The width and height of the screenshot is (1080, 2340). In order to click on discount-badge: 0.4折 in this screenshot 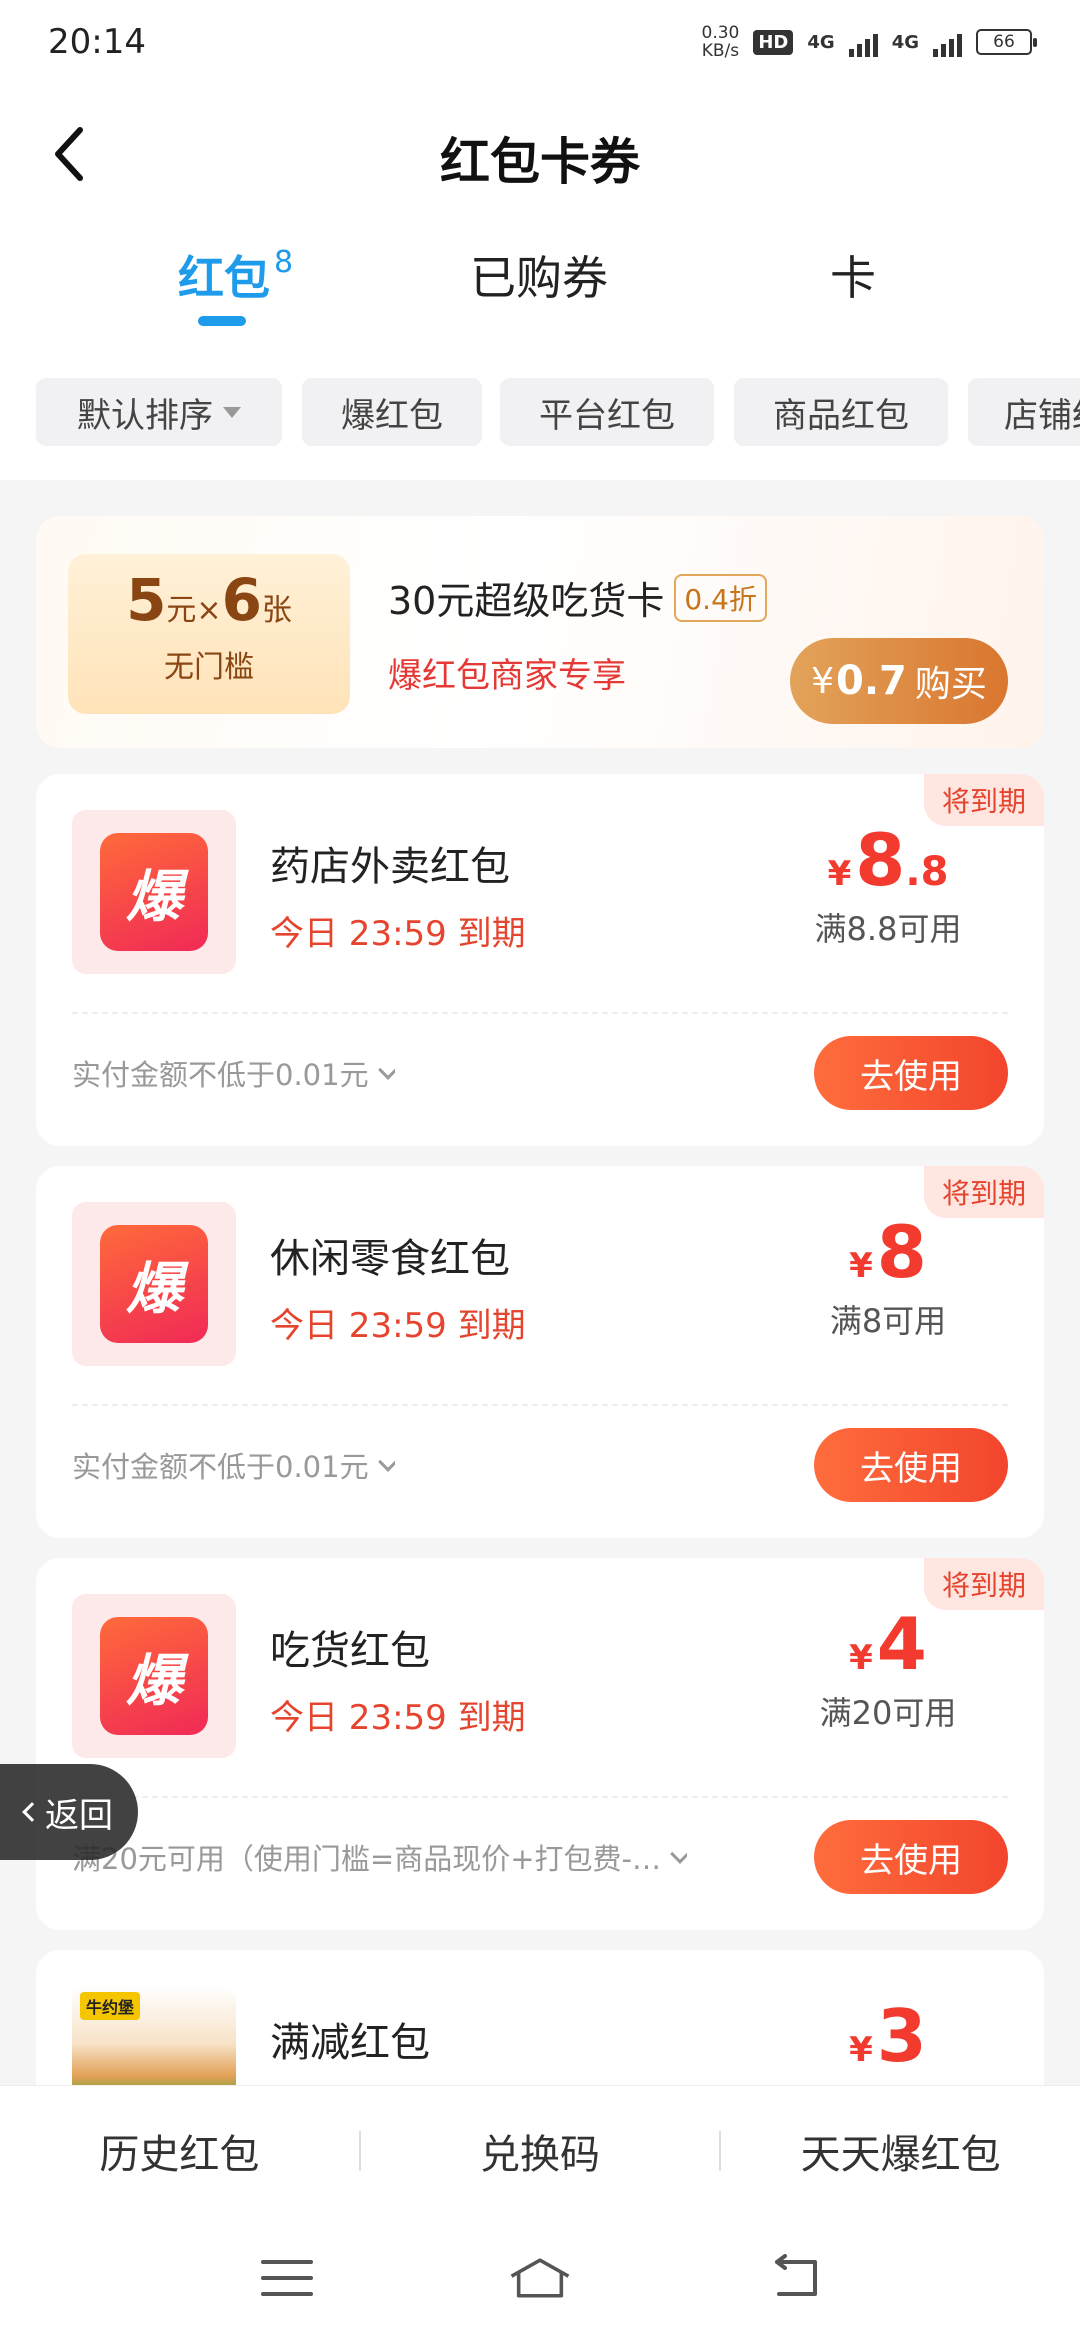, I will do `click(720, 597)`.